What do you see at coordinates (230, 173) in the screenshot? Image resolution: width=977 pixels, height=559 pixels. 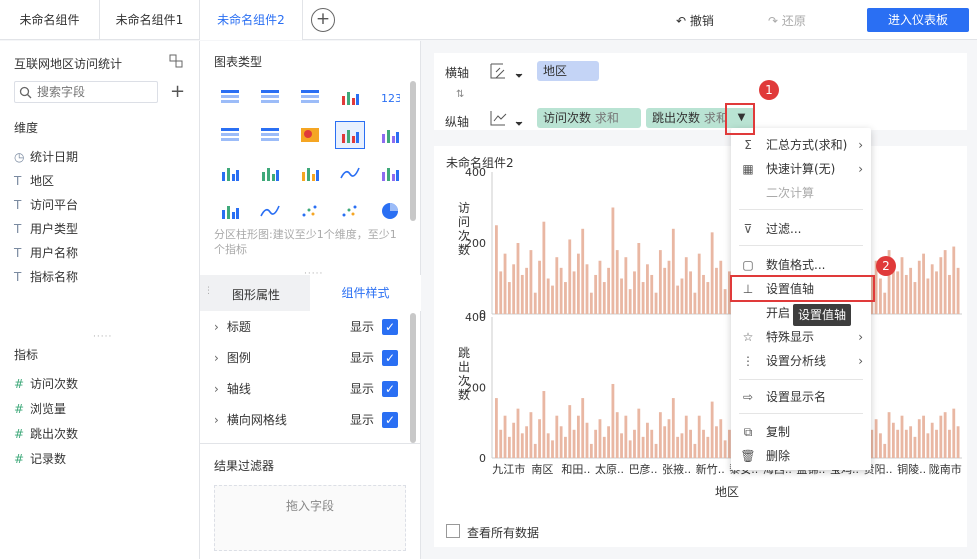 I see `column-chart-icon` at bounding box center [230, 173].